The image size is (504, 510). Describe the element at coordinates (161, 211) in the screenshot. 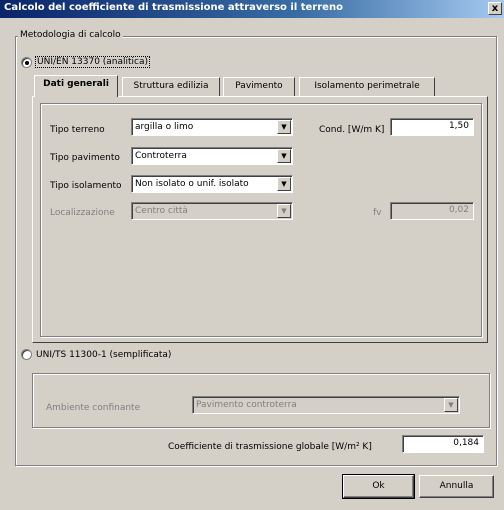

I see `localizzazione-value: Centro città` at that location.